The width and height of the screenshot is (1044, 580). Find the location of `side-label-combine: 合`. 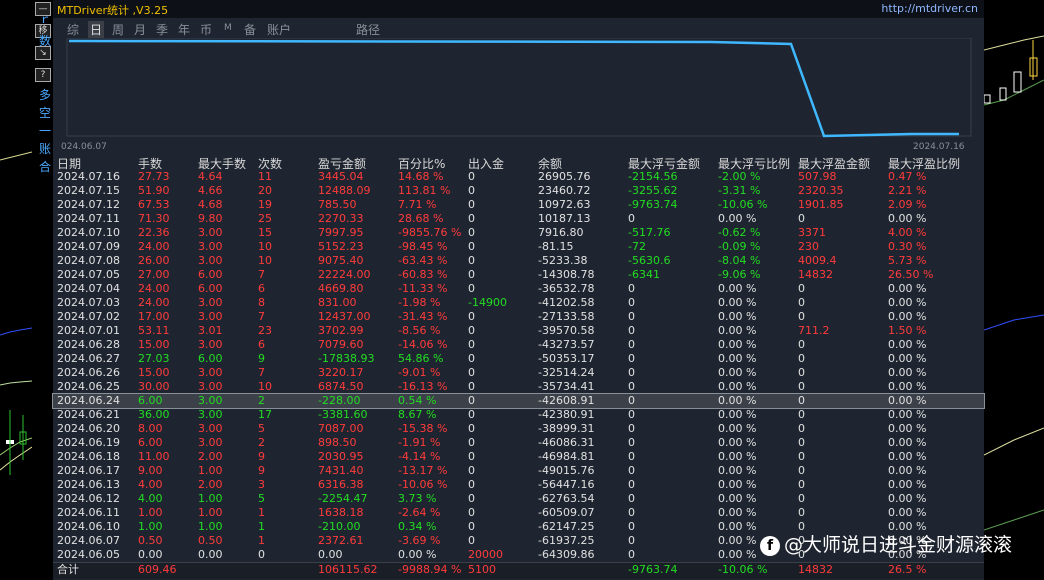

side-label-combine: 合 is located at coordinates (45, 166).